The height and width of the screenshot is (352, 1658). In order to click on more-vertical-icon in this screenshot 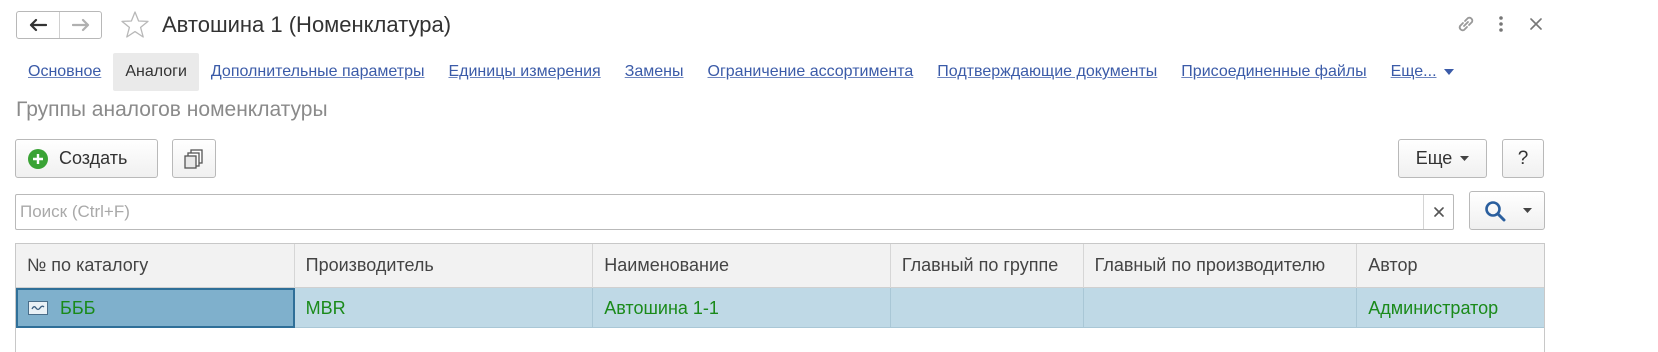, I will do `click(1501, 24)`.